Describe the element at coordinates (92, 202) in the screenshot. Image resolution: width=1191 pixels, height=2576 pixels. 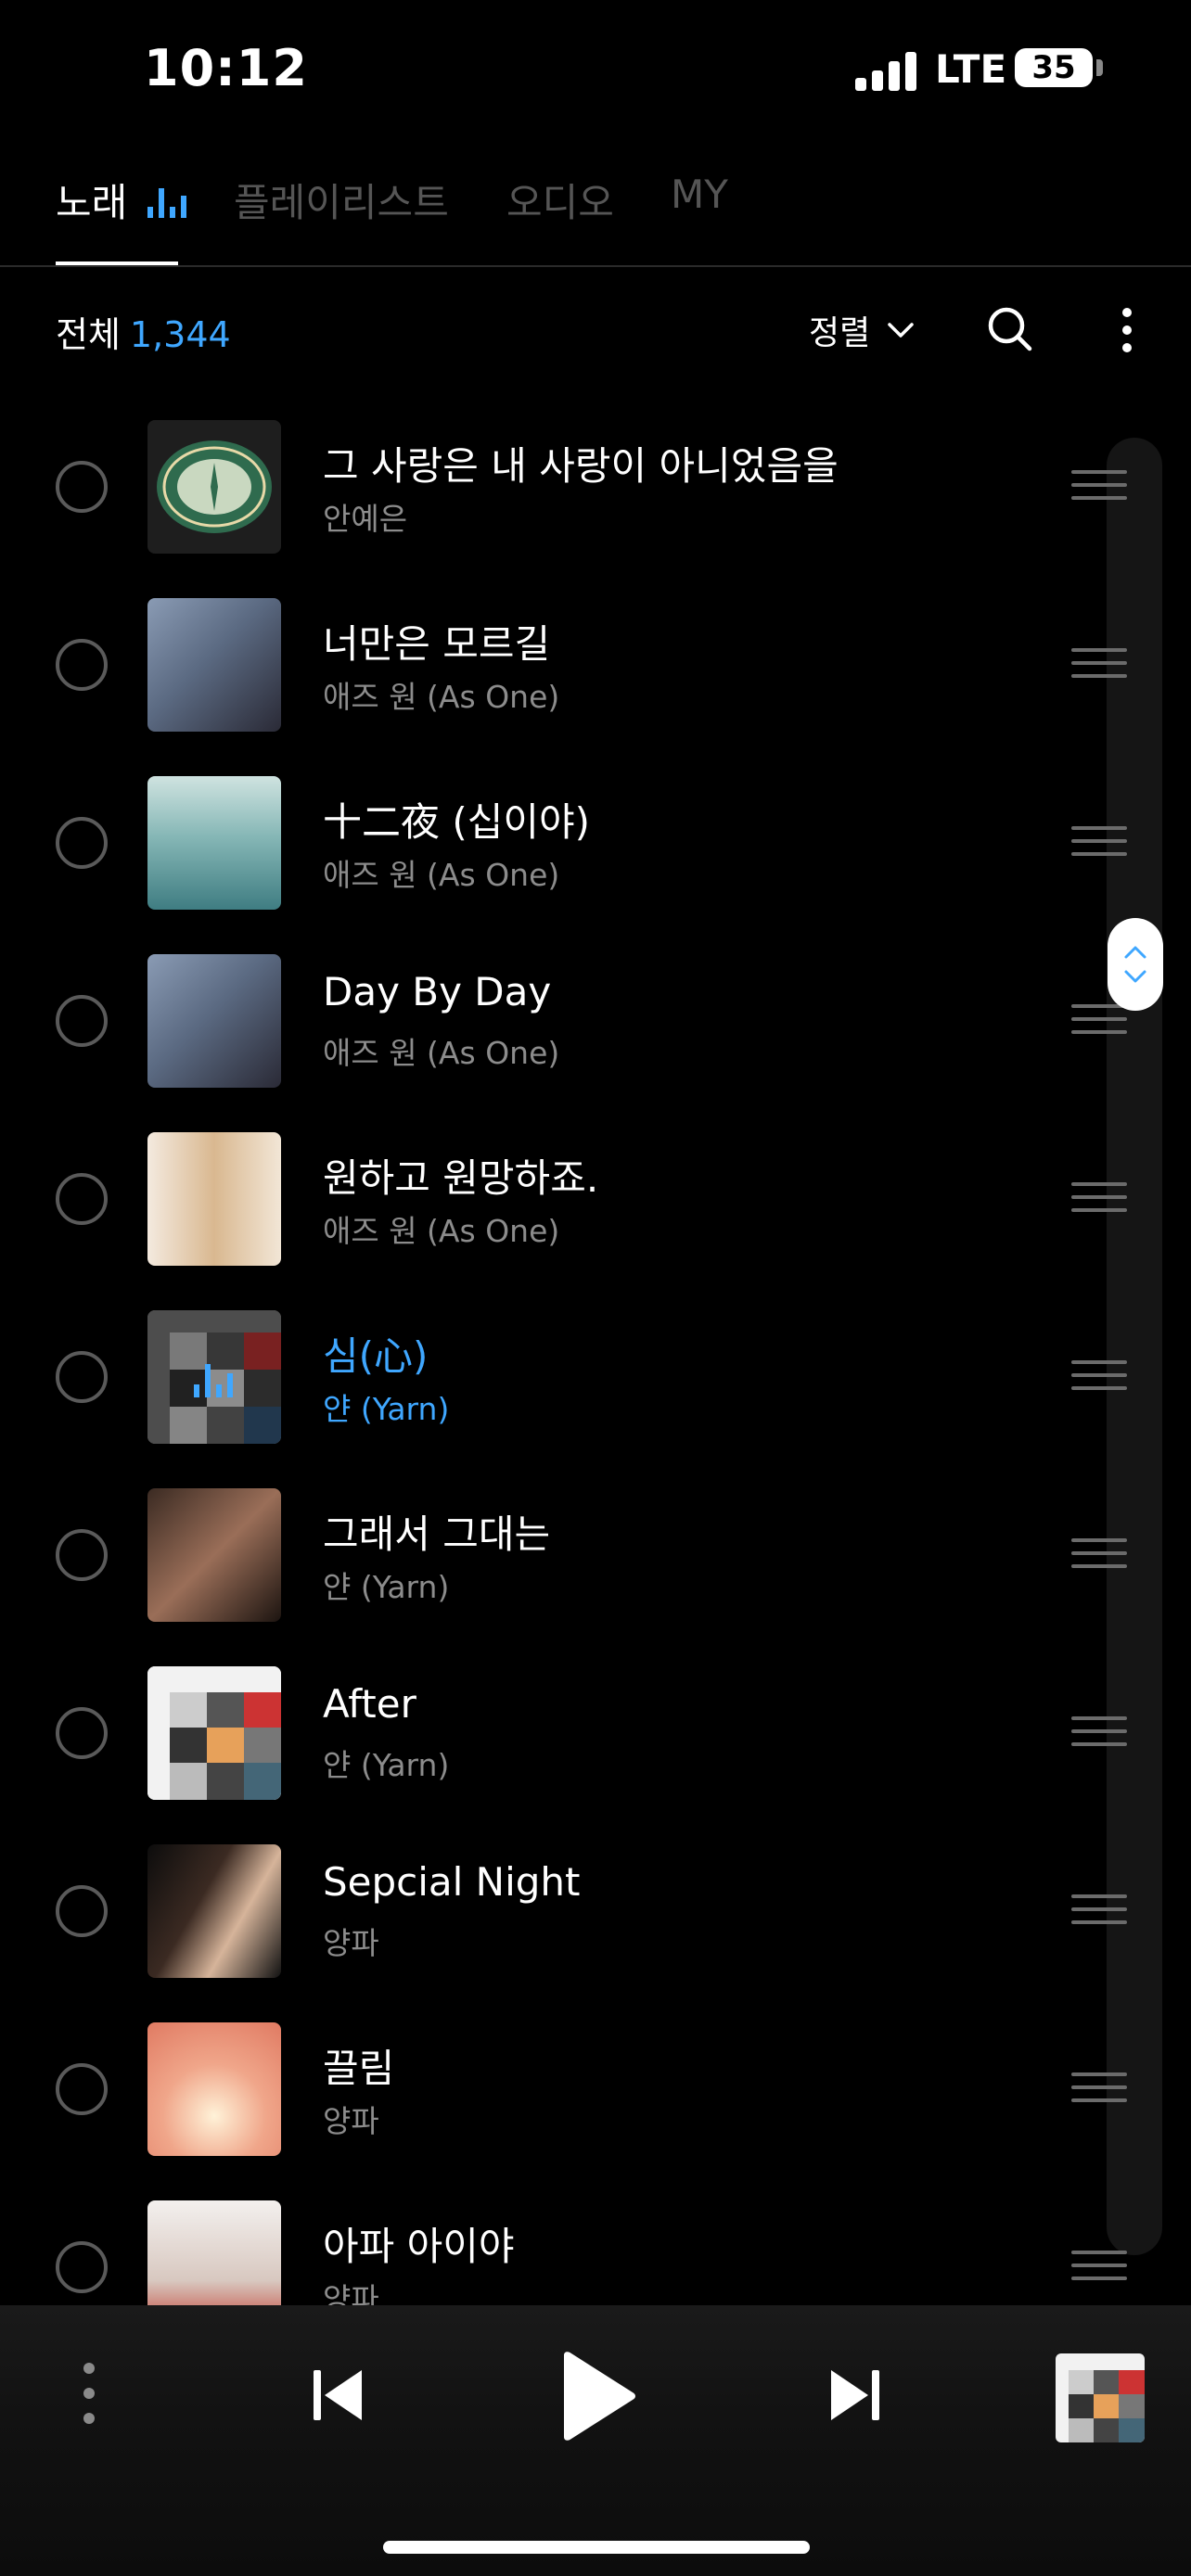
I see `tab-songs-label: 노래` at that location.